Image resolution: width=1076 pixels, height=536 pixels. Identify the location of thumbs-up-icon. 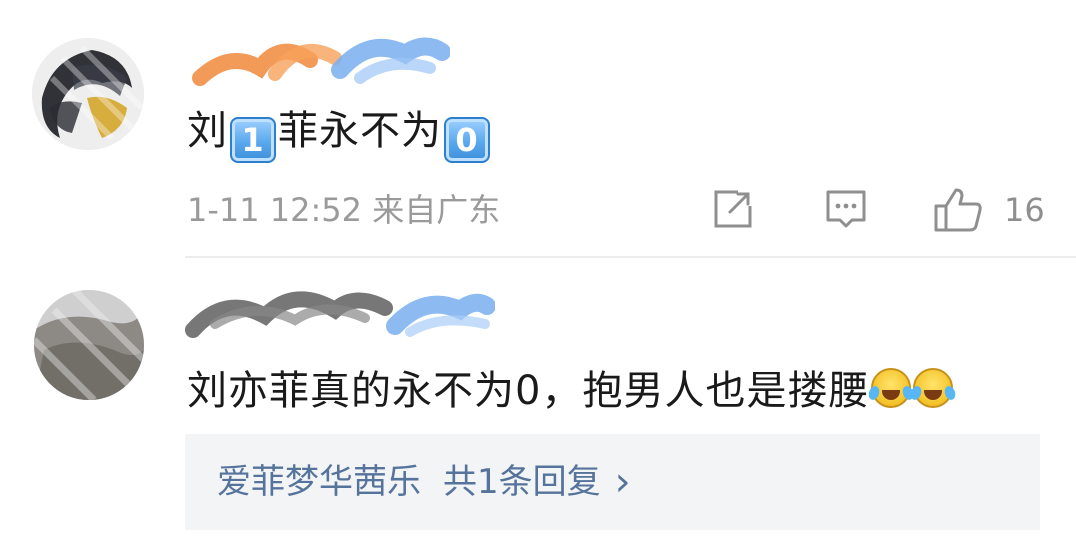
(958, 210).